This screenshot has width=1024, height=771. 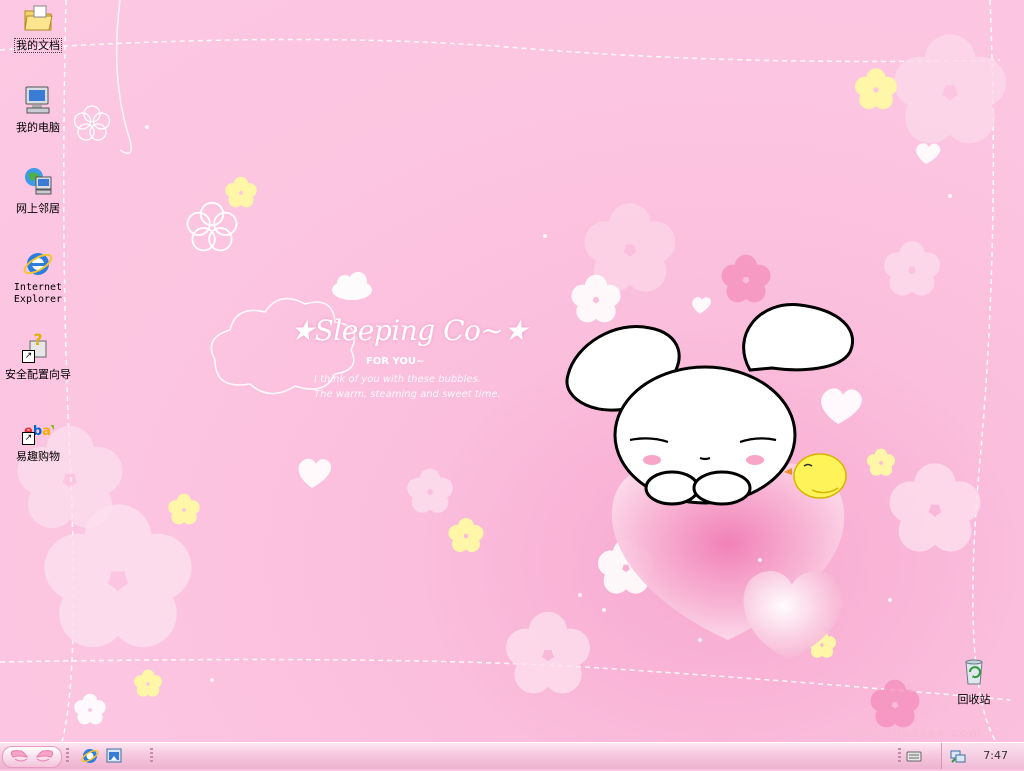 I want to click on desktop-icon-network-places: 网上邻居, so click(x=38, y=190).